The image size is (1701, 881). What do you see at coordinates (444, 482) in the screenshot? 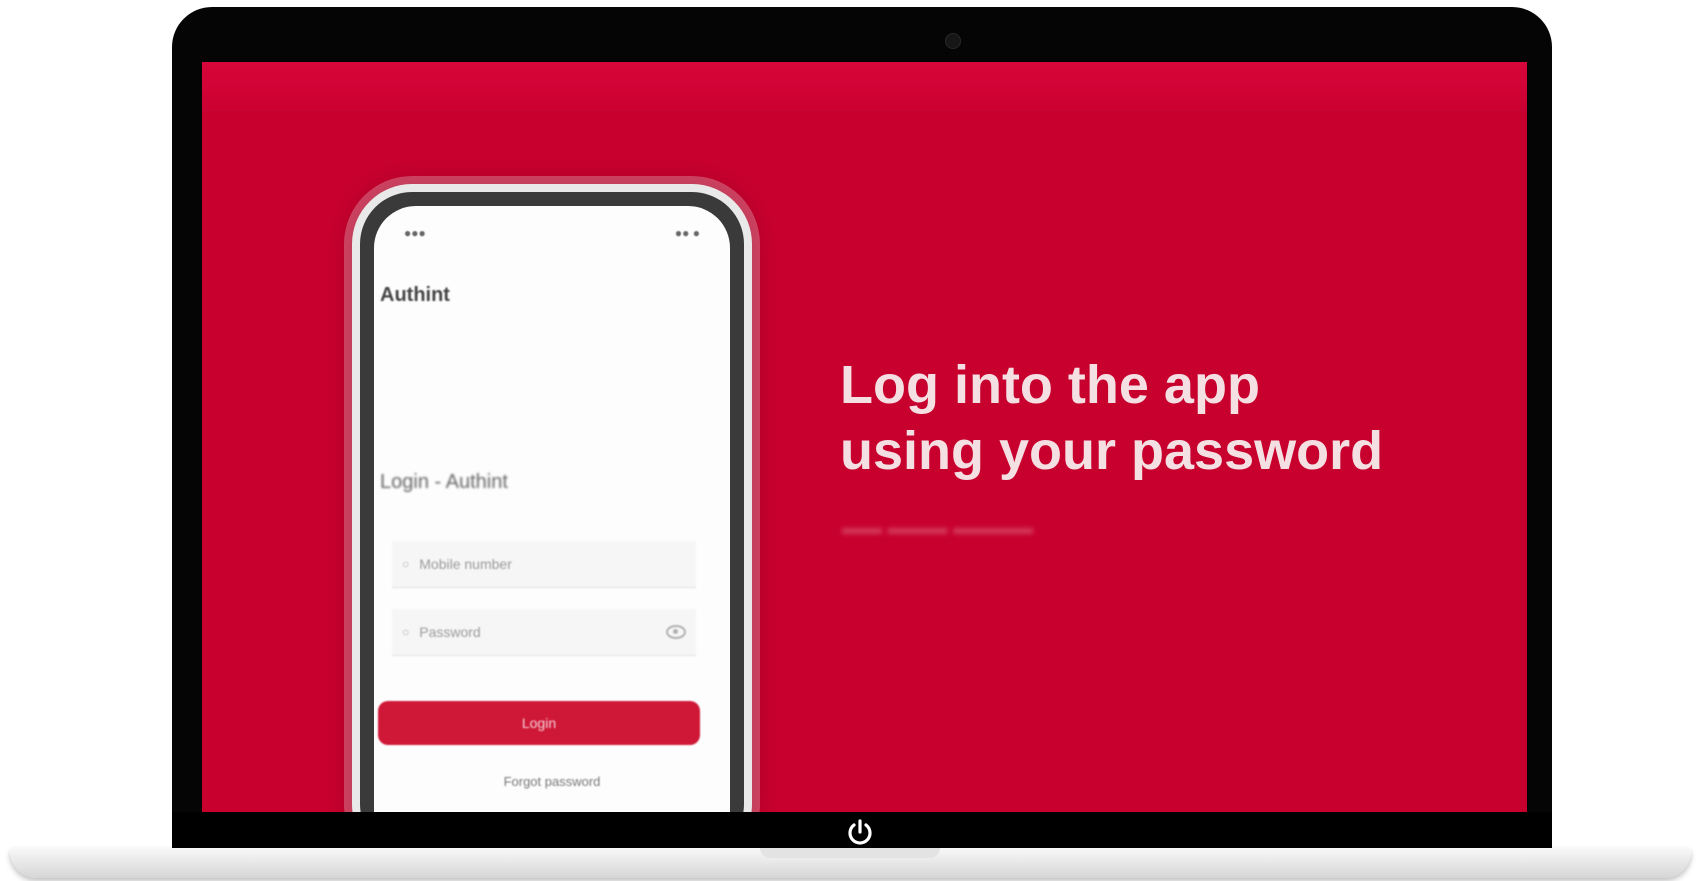
I see `login-heading: Login - Authint` at bounding box center [444, 482].